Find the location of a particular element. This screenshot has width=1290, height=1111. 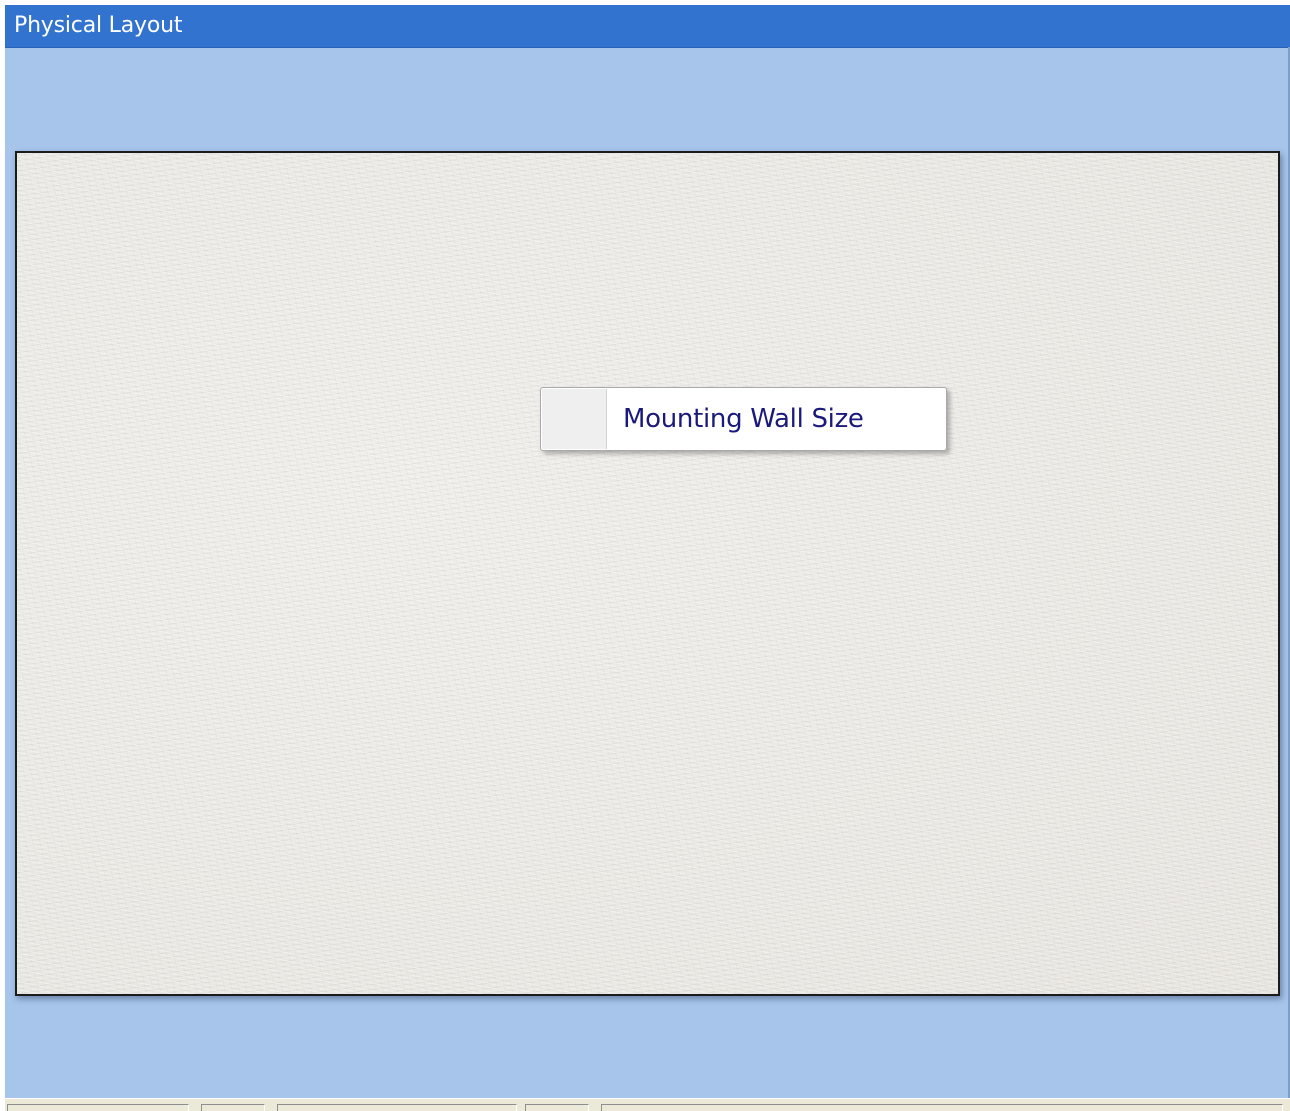

menu-item-label: Mounting Wall Size is located at coordinates (743, 419).